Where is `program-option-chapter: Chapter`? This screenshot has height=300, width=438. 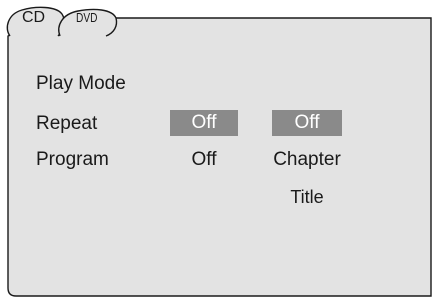
program-option-chapter: Chapter is located at coordinates (307, 159).